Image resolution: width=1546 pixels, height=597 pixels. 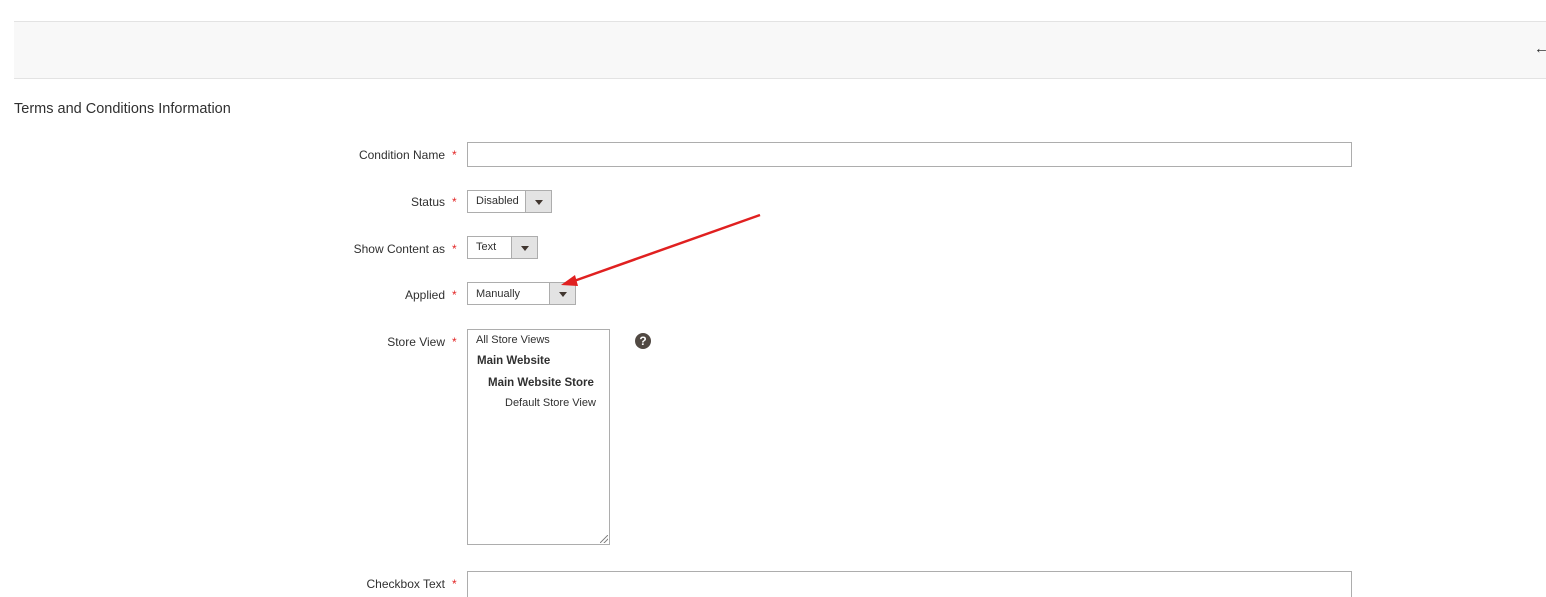 What do you see at coordinates (667, 248) in the screenshot?
I see `annotation-arrow-shaft` at bounding box center [667, 248].